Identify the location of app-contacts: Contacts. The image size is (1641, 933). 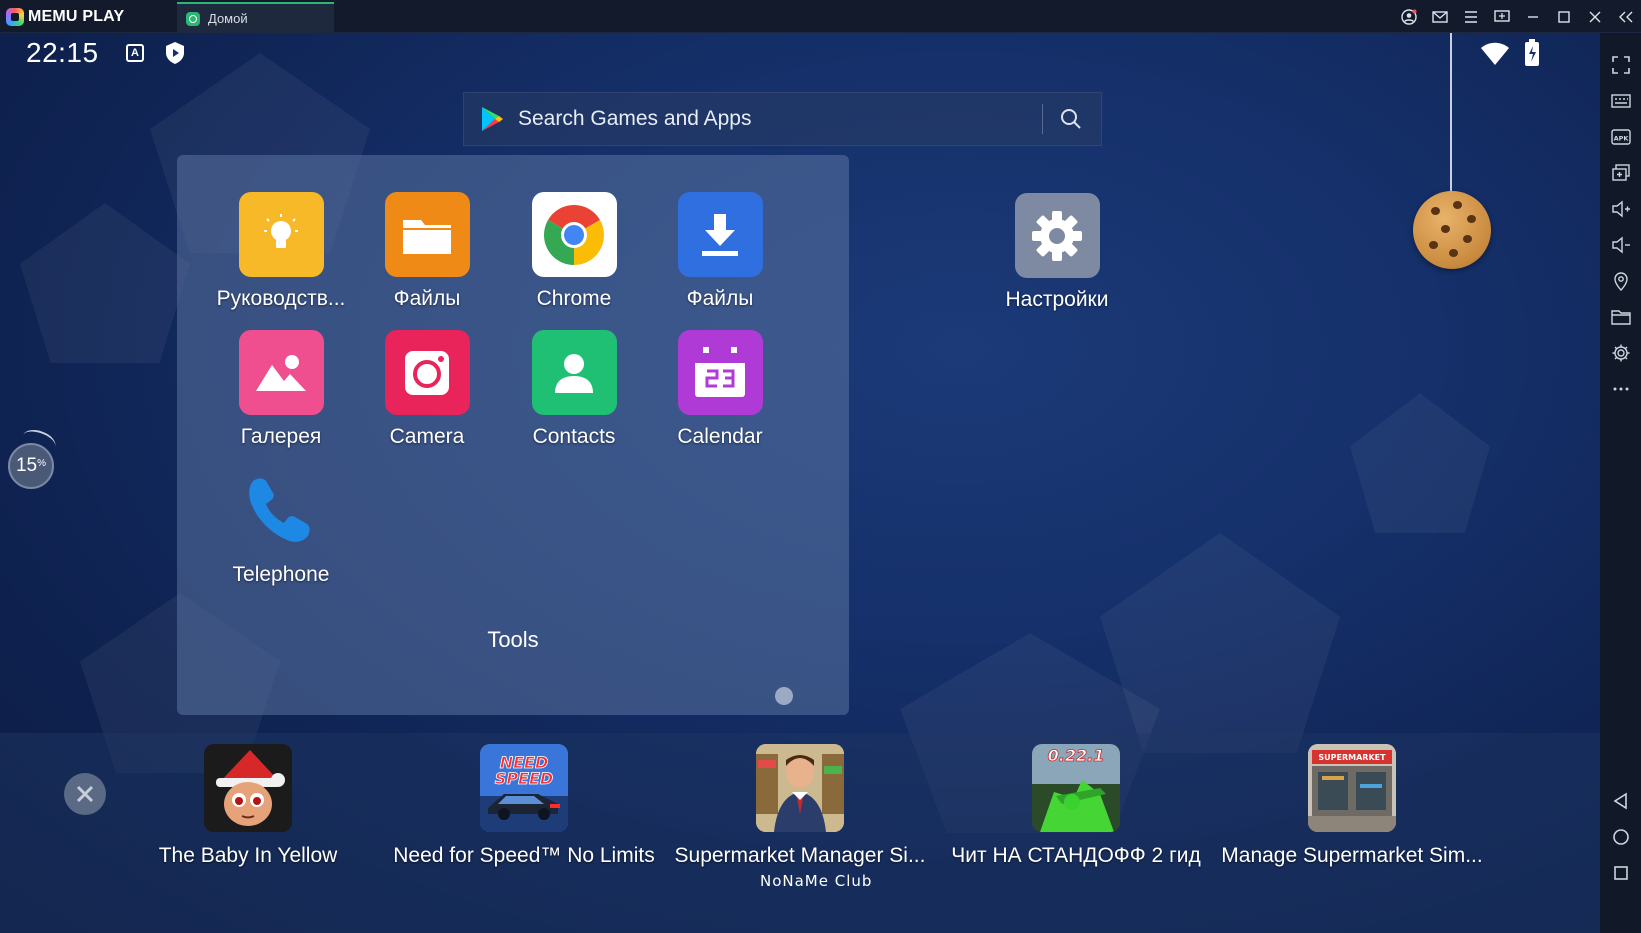
(574, 389).